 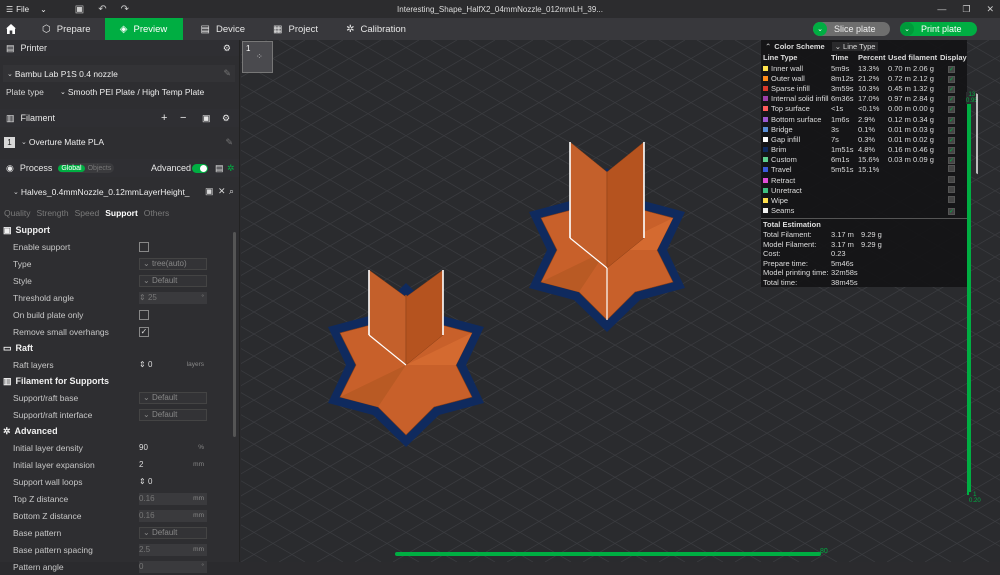 What do you see at coordinates (132, 92) in the screenshot?
I see `plate-type-select: ⌄ Smooth PEI Plate / High Temp Plate` at bounding box center [132, 92].